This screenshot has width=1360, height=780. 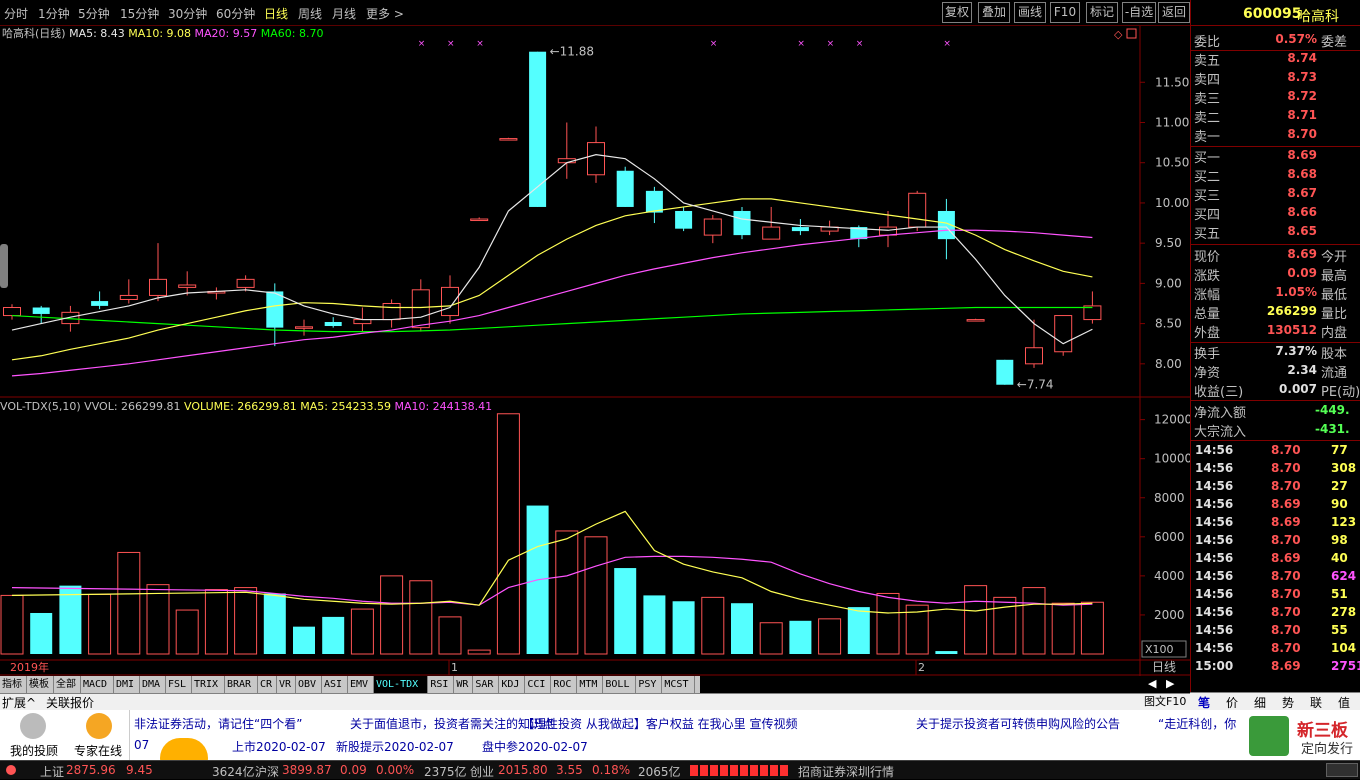 What do you see at coordinates (286, 684) in the screenshot?
I see `indicator-tab-10: VR` at bounding box center [286, 684].